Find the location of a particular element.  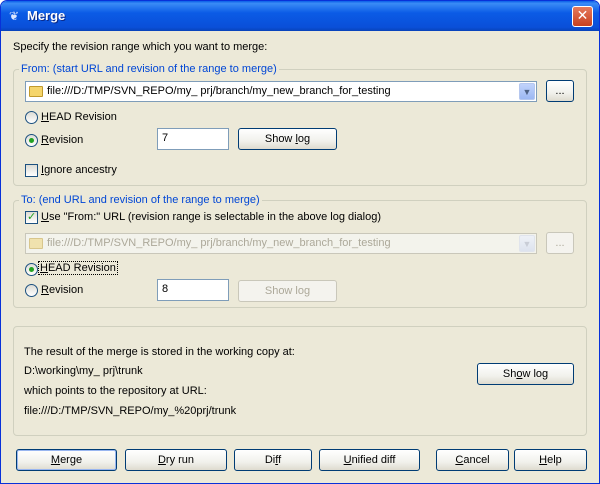

result-line-2: which points to the repository at URL: is located at coordinates (115, 391).